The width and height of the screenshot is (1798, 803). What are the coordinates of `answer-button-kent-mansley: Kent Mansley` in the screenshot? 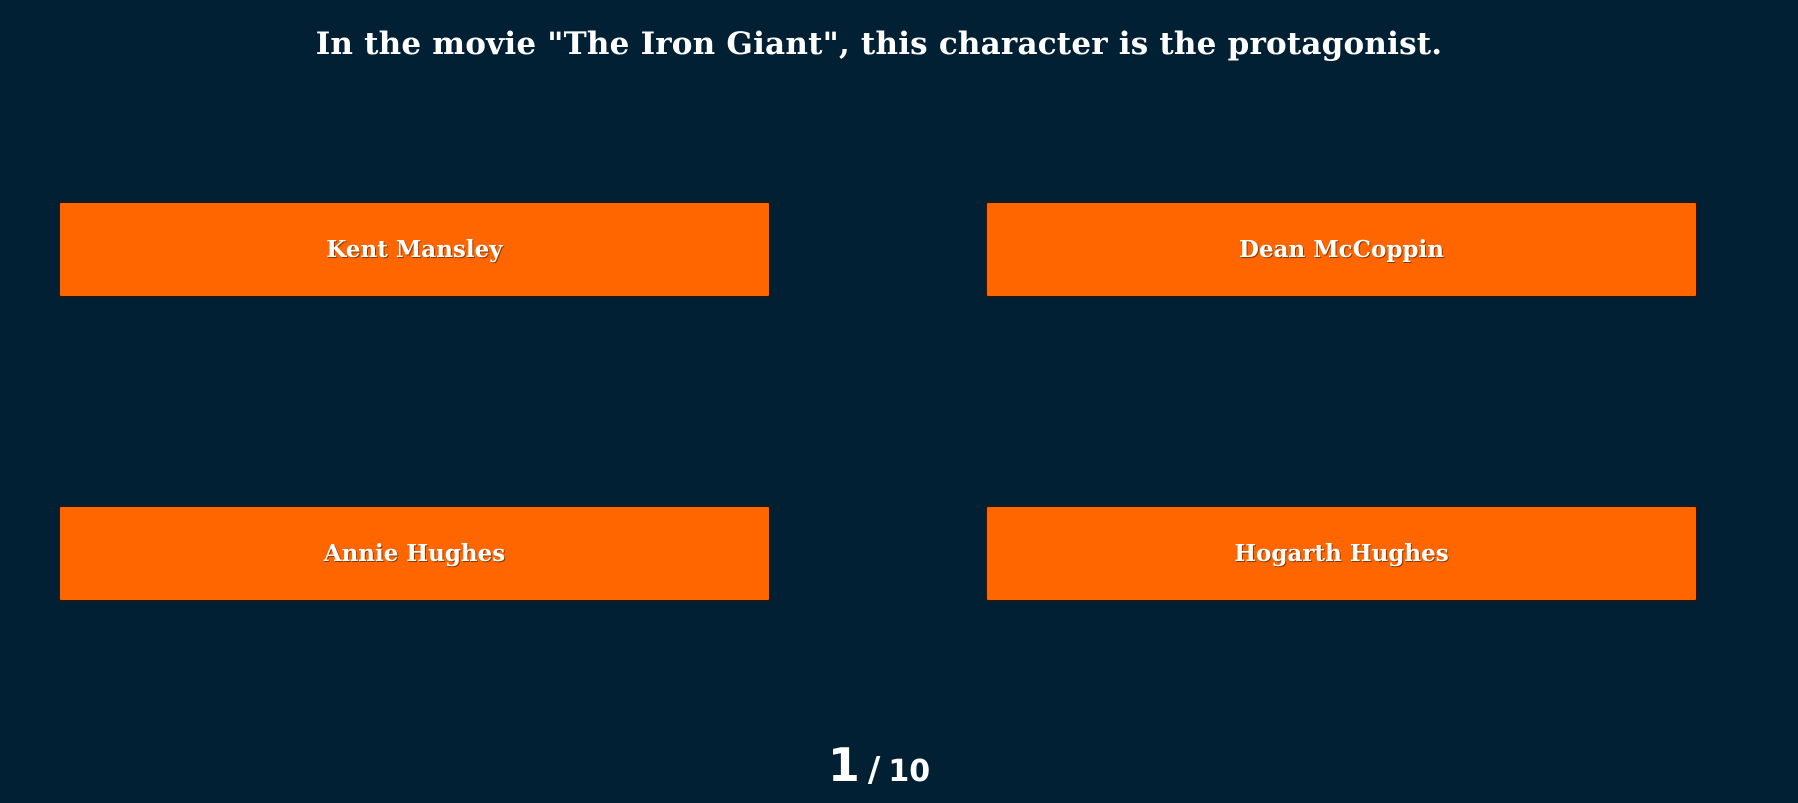 It's located at (414, 249).